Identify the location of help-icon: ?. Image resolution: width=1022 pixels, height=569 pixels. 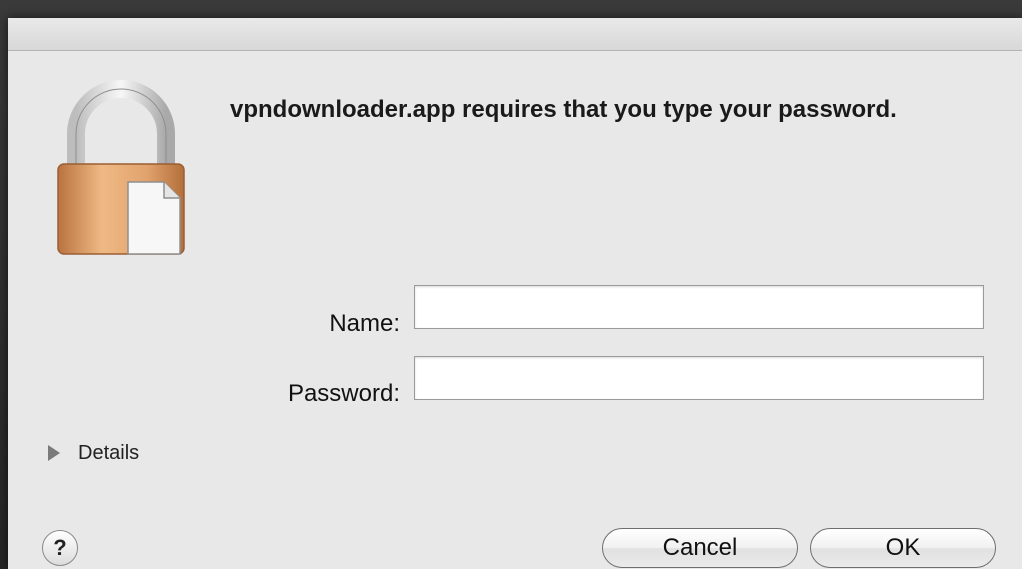
(60, 547).